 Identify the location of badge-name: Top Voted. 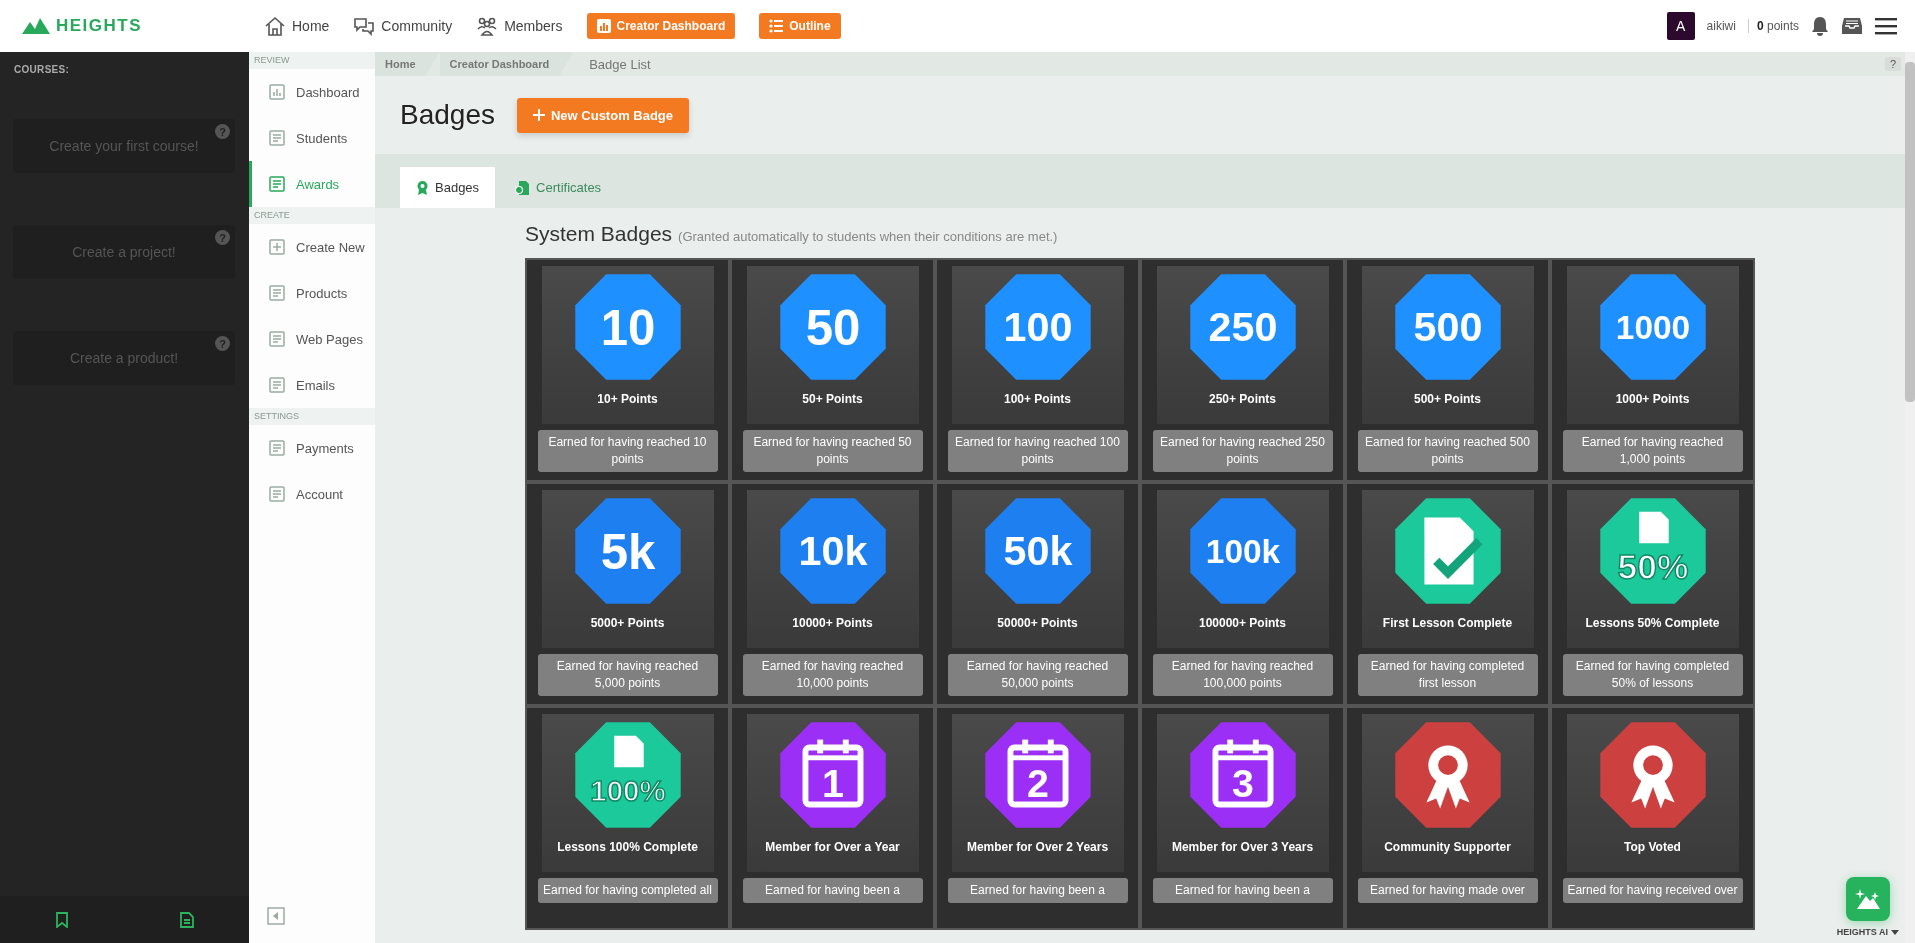
(1652, 847).